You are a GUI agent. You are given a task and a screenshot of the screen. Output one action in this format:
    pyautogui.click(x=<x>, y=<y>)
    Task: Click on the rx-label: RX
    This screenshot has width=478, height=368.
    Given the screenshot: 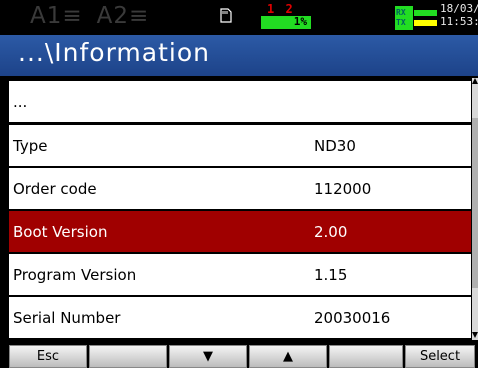 What is the action you would take?
    pyautogui.click(x=401, y=12)
    